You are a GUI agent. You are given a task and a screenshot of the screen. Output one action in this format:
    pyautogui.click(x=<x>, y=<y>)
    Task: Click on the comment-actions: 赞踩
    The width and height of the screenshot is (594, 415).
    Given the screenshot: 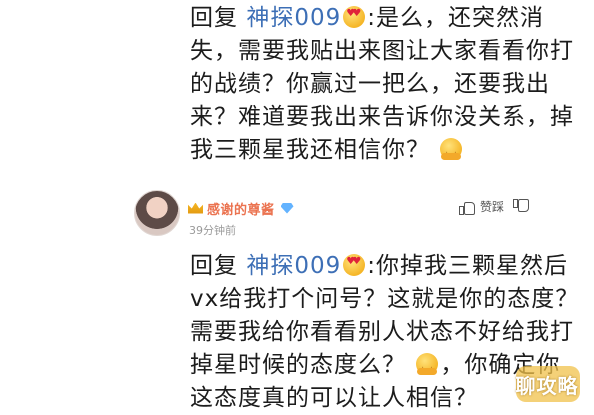 What is the action you would take?
    pyautogui.click(x=493, y=206)
    